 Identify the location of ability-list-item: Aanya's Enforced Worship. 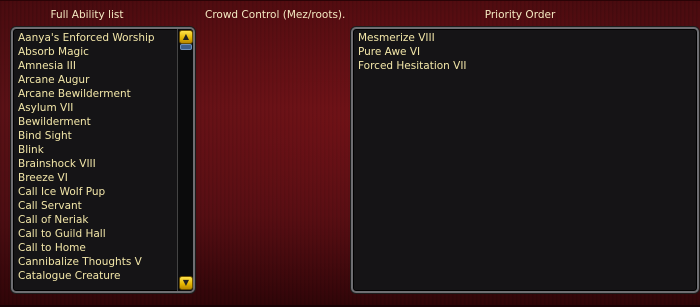
(105, 38).